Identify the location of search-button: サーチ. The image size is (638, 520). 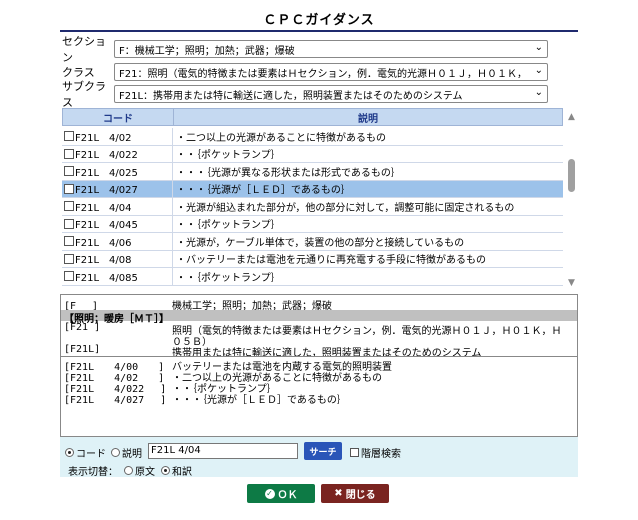
(323, 451).